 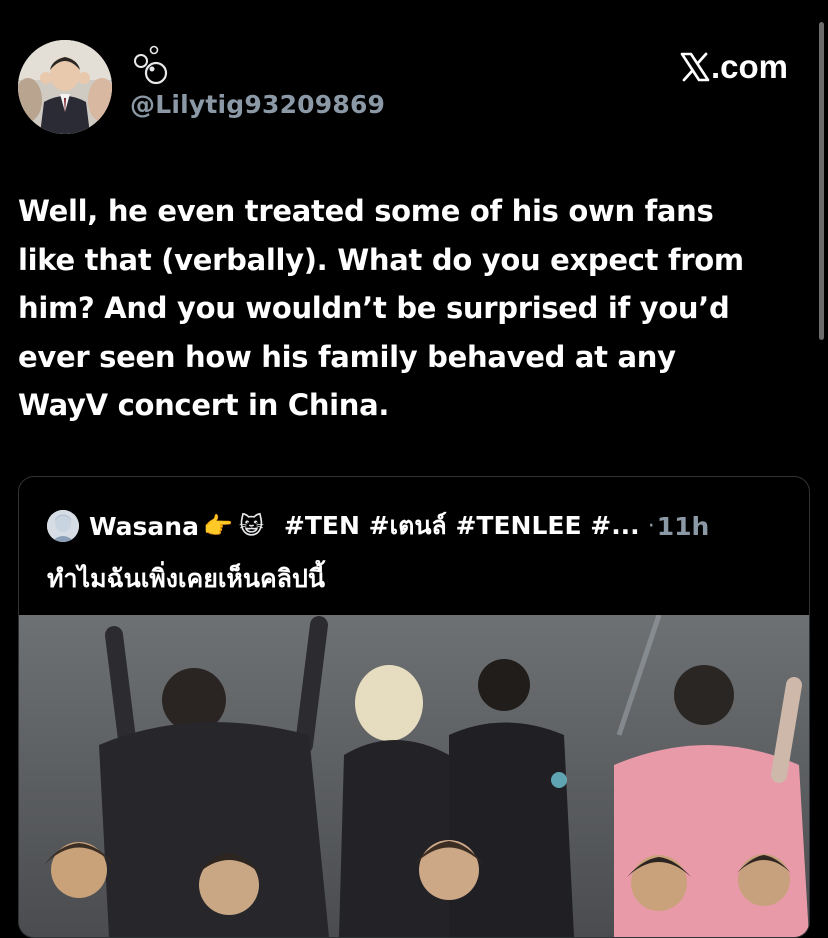 I want to click on cat-emoji: 😺, so click(x=251, y=526).